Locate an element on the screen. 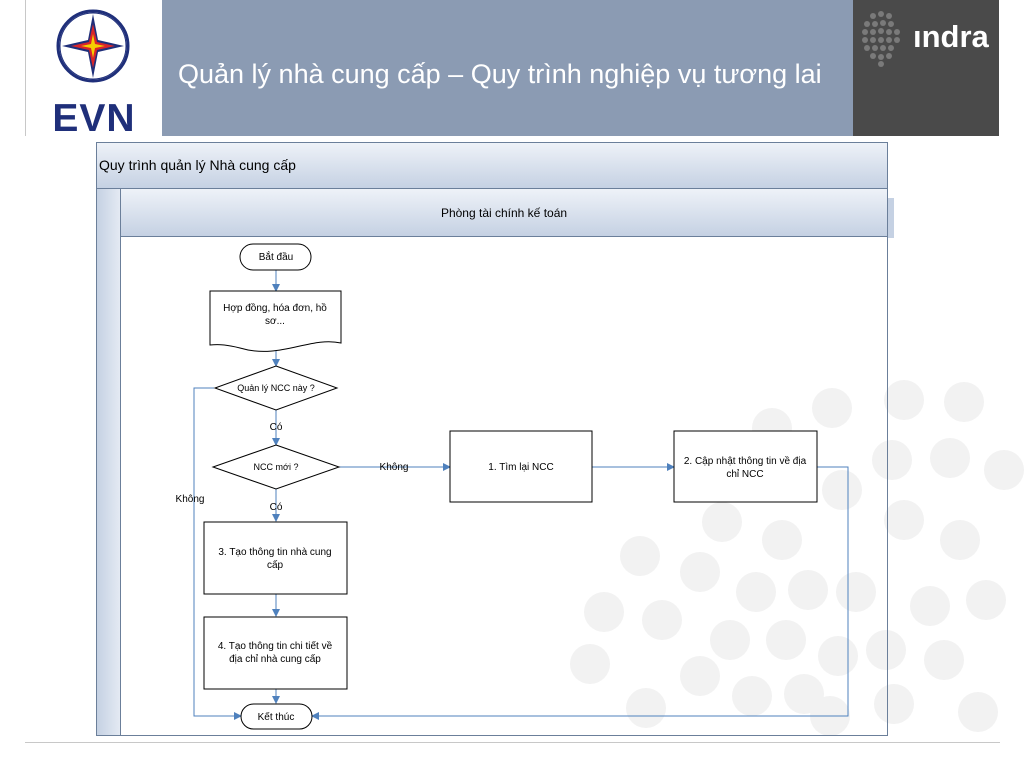 The height and width of the screenshot is (768, 1024). end-node: Kết thúc is located at coordinates (276, 716).